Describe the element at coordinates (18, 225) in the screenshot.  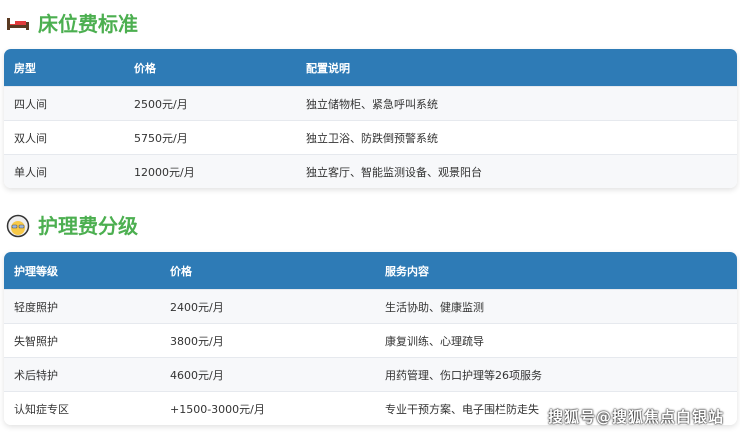
I see `older-person-icon` at that location.